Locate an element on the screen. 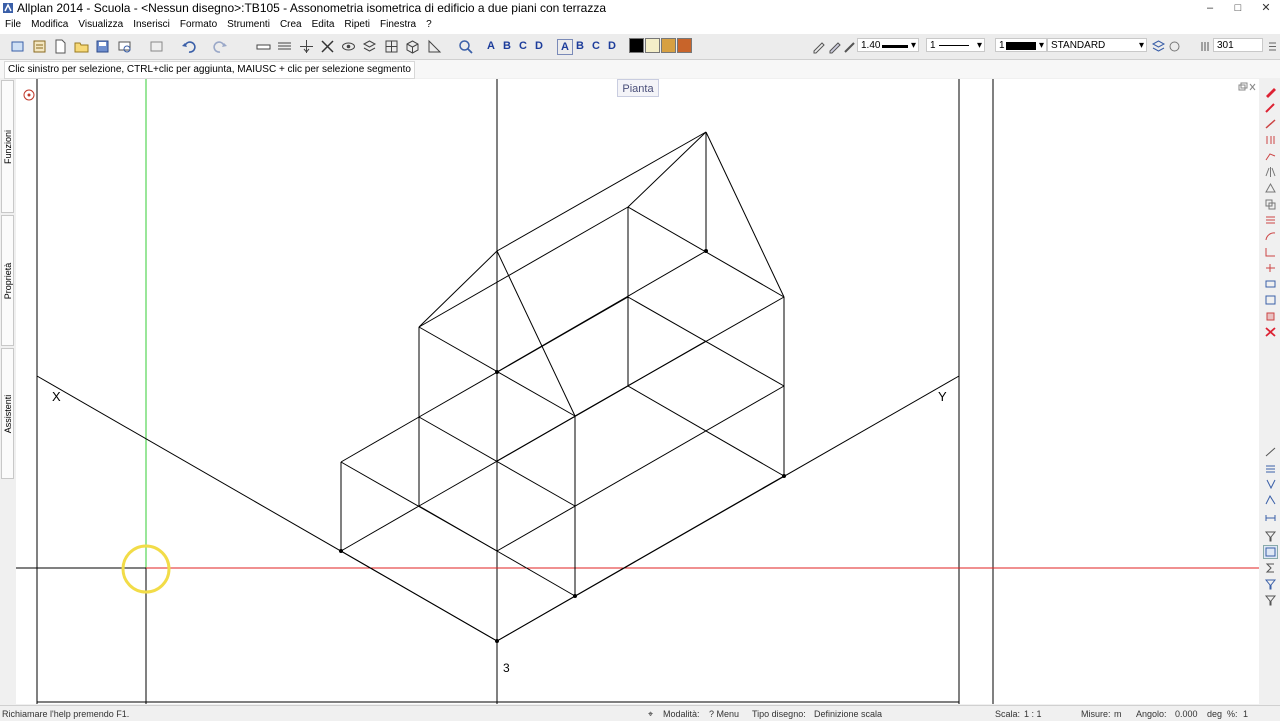 This screenshot has height=721, width=1280. funnel-options-icon is located at coordinates (1270, 600).